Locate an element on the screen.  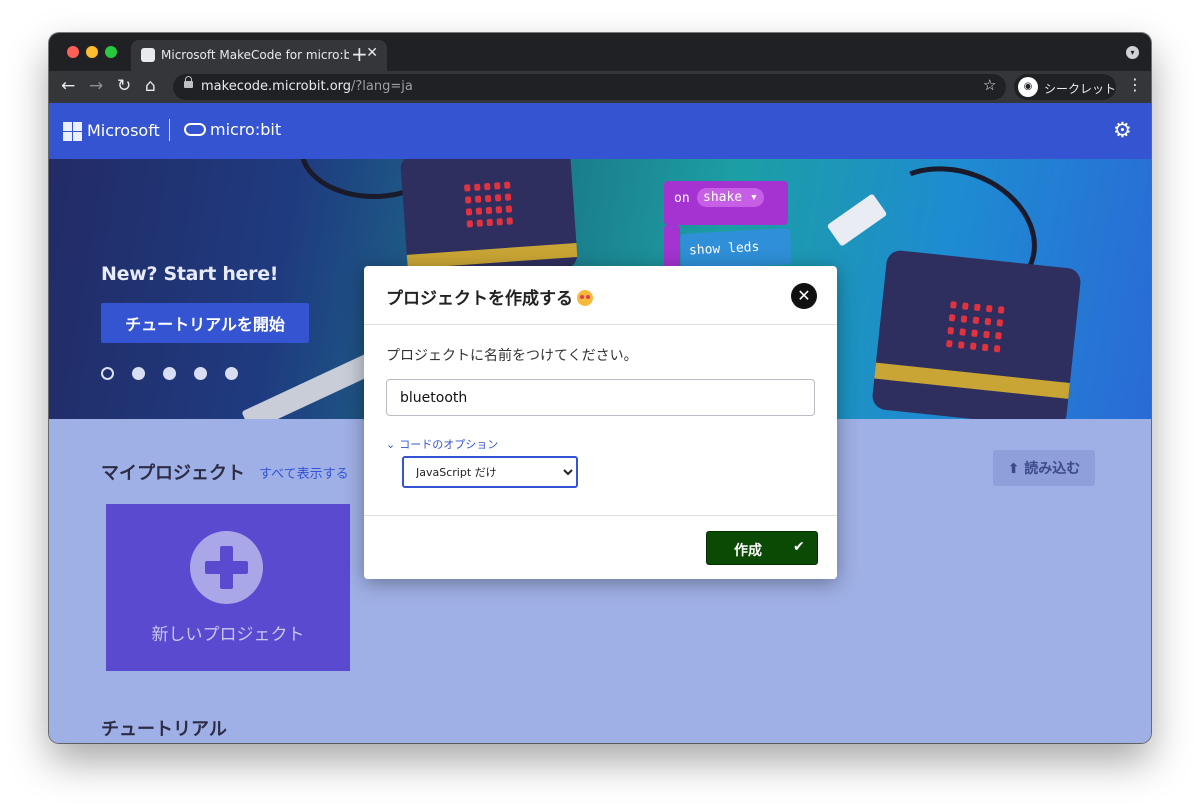
microsoft-name: Microsoft is located at coordinates (123, 130).